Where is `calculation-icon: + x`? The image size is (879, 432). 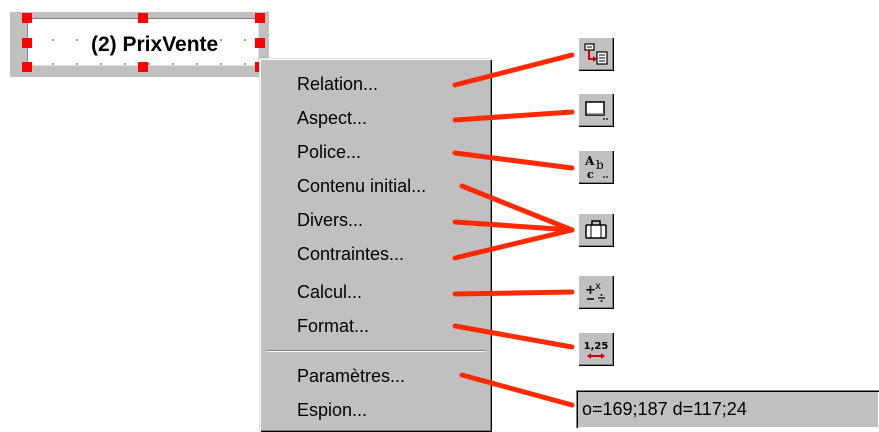 calculation-icon: + x is located at coordinates (595, 291).